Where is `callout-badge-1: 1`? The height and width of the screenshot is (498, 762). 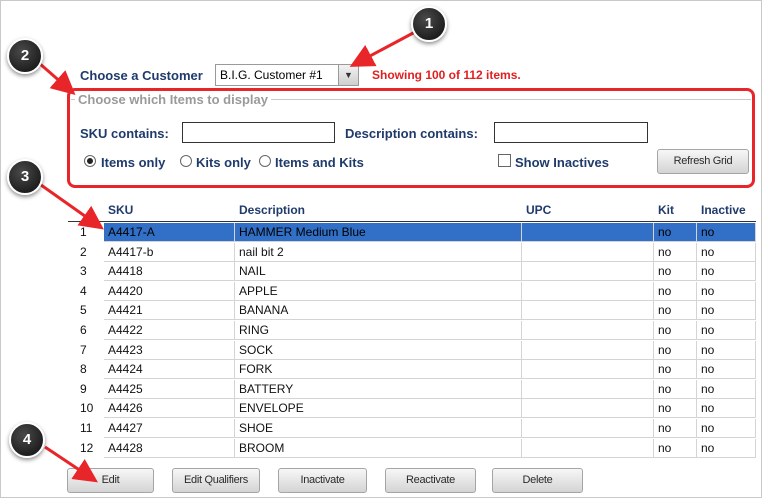
callout-badge-1: 1 is located at coordinates (429, 24).